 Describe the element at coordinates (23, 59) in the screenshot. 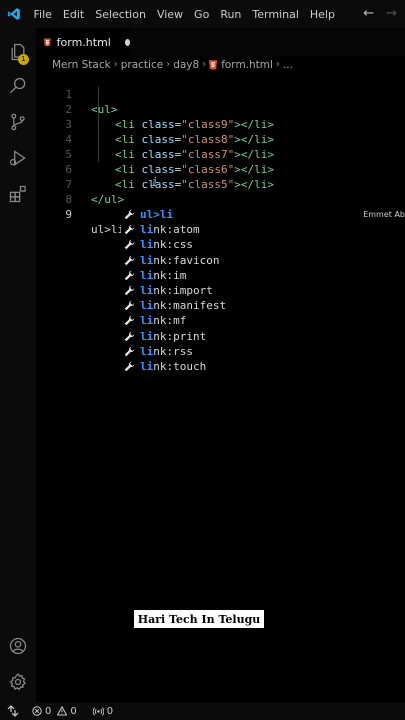

I see `explorer-badge: 1` at that location.